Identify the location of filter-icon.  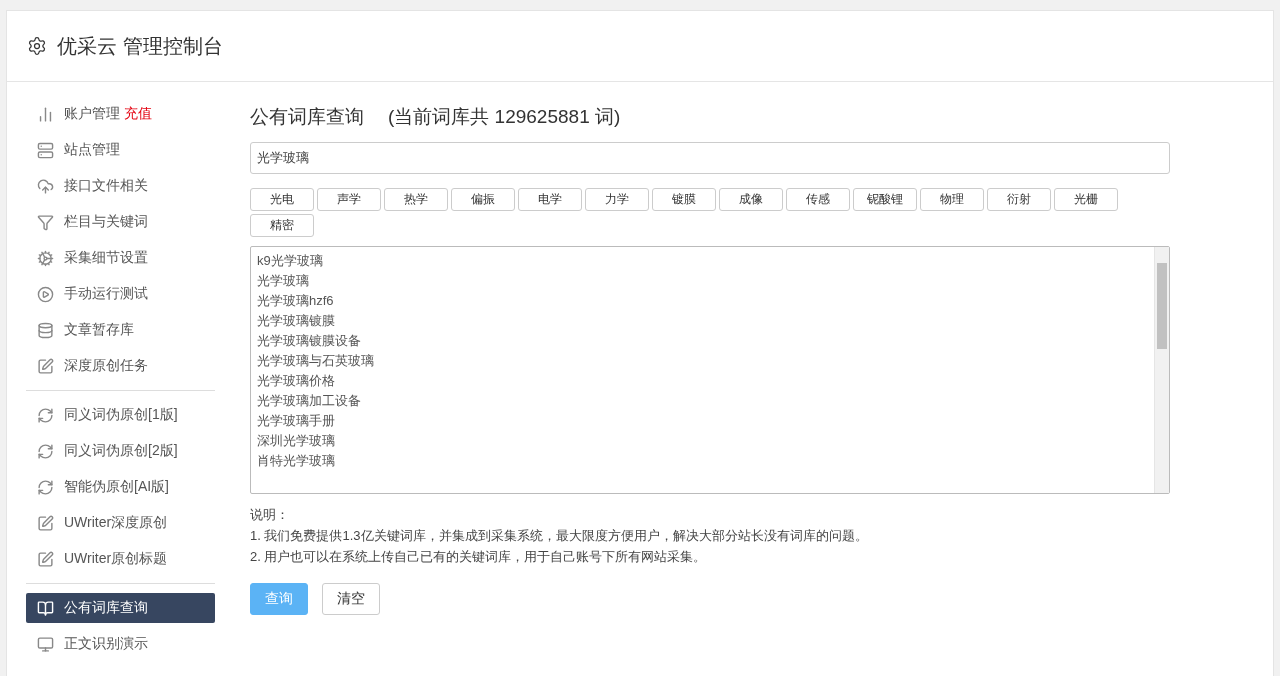
(45, 222).